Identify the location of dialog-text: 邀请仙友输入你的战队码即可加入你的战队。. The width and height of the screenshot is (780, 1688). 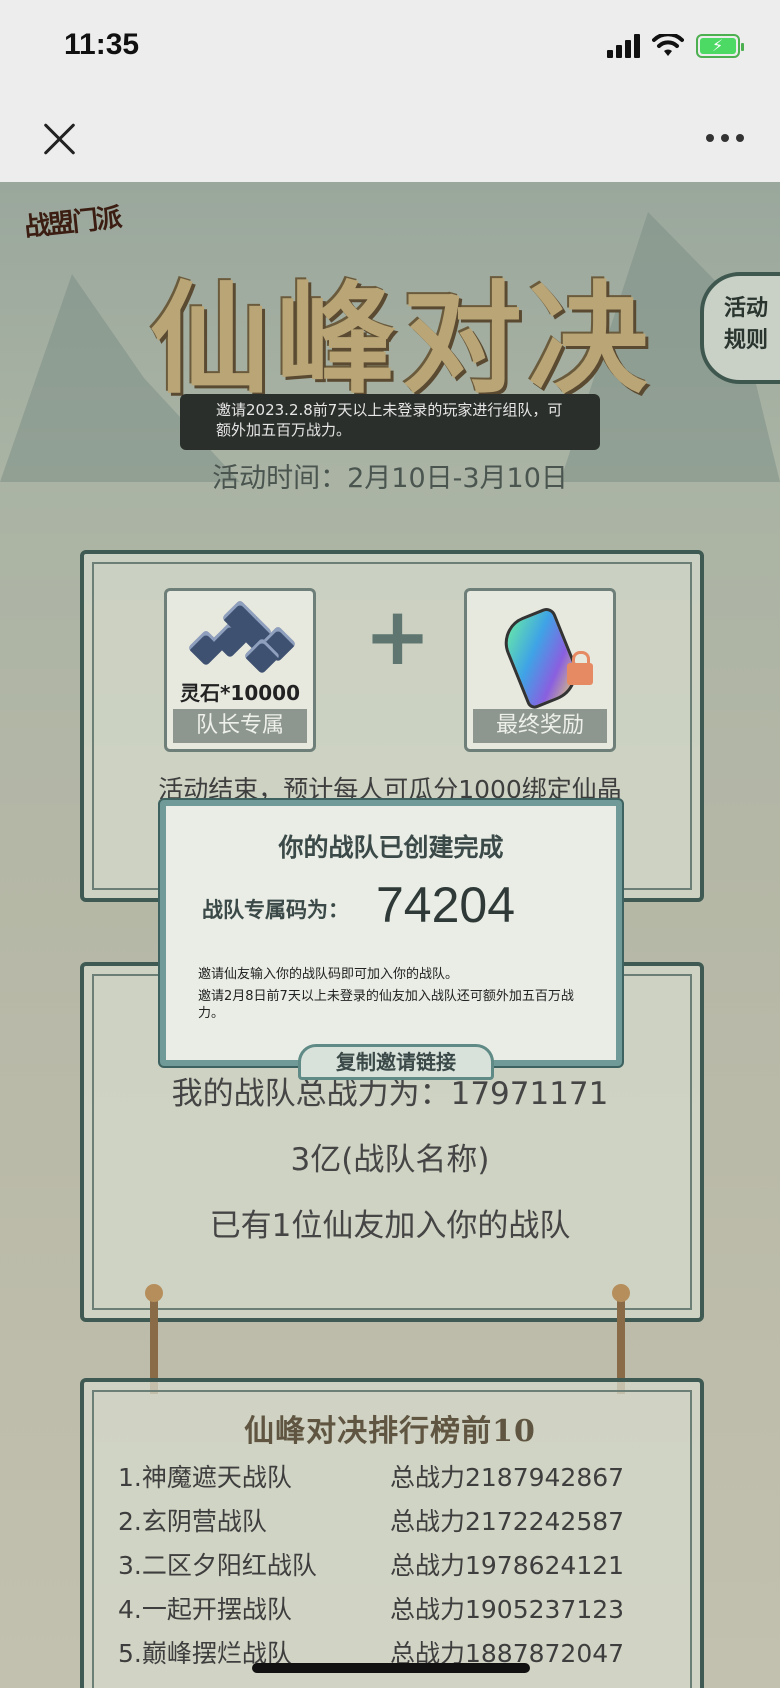
(328, 974).